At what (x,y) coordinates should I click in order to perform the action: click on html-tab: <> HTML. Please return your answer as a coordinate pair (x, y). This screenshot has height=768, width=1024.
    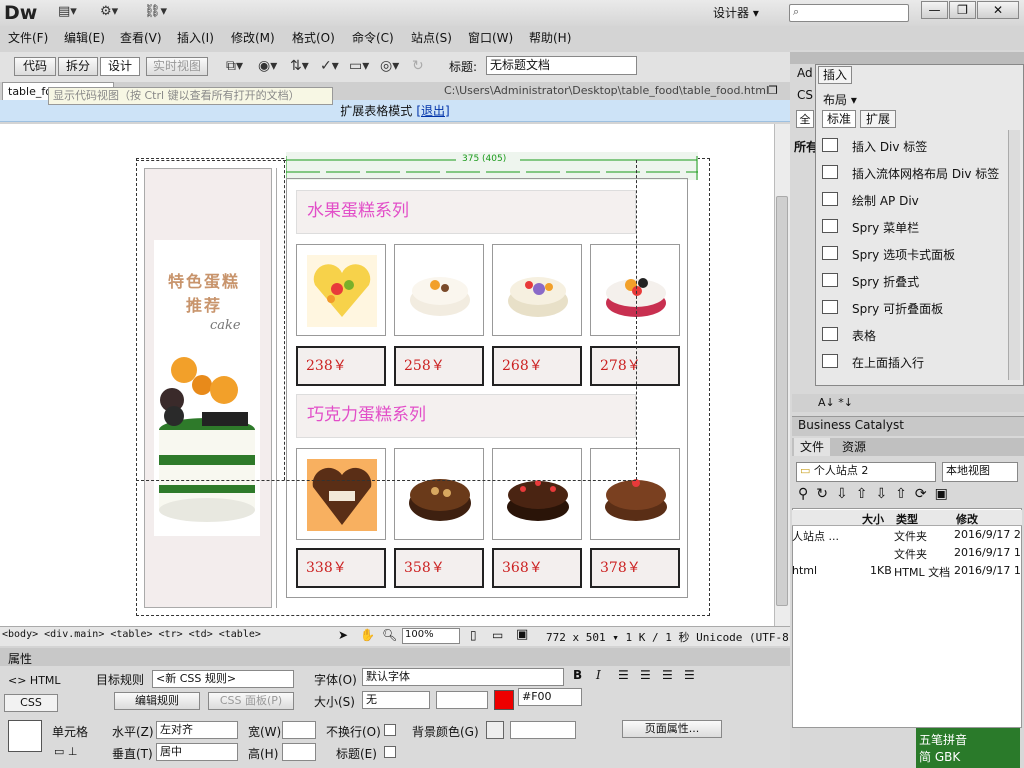
    Looking at the image, I should click on (34, 680).